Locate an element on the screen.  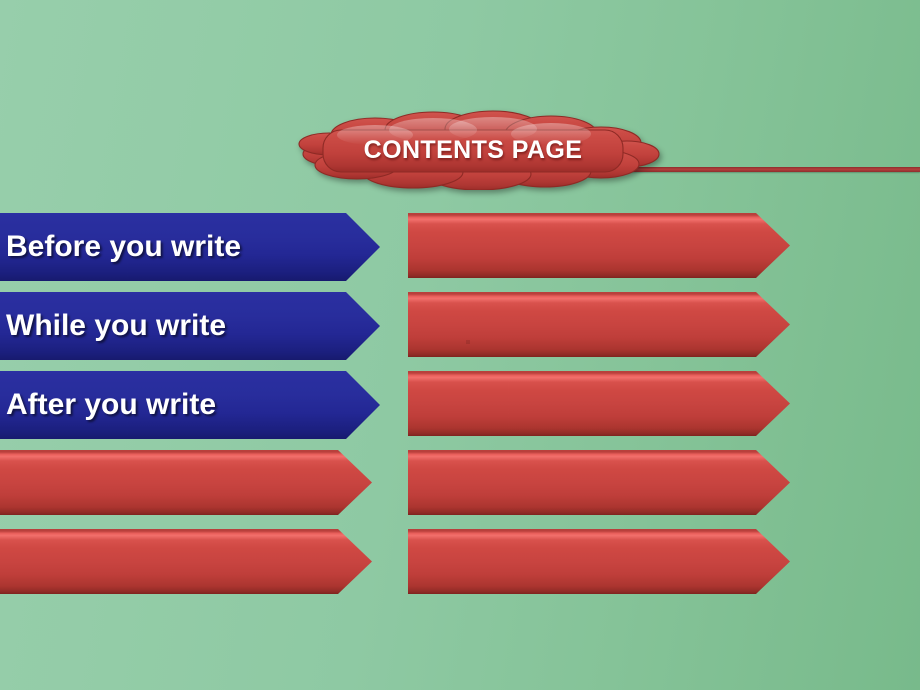
title-cloud-callout: CONTENTS PAGE is located at coordinates (473, 150).